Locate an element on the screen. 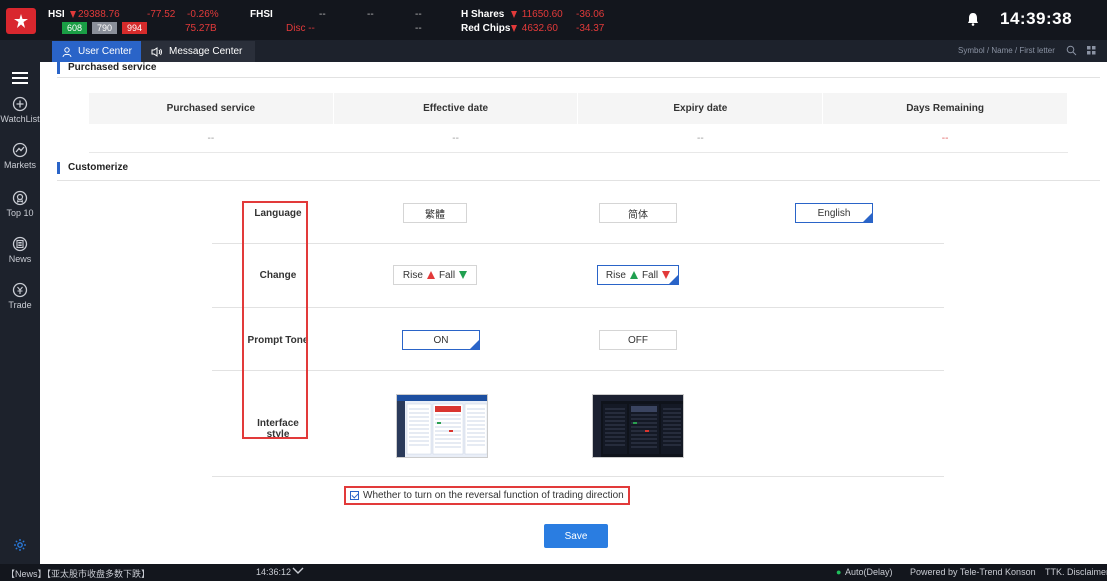 The image size is (1107, 581). menu-icon is located at coordinates (20, 79).